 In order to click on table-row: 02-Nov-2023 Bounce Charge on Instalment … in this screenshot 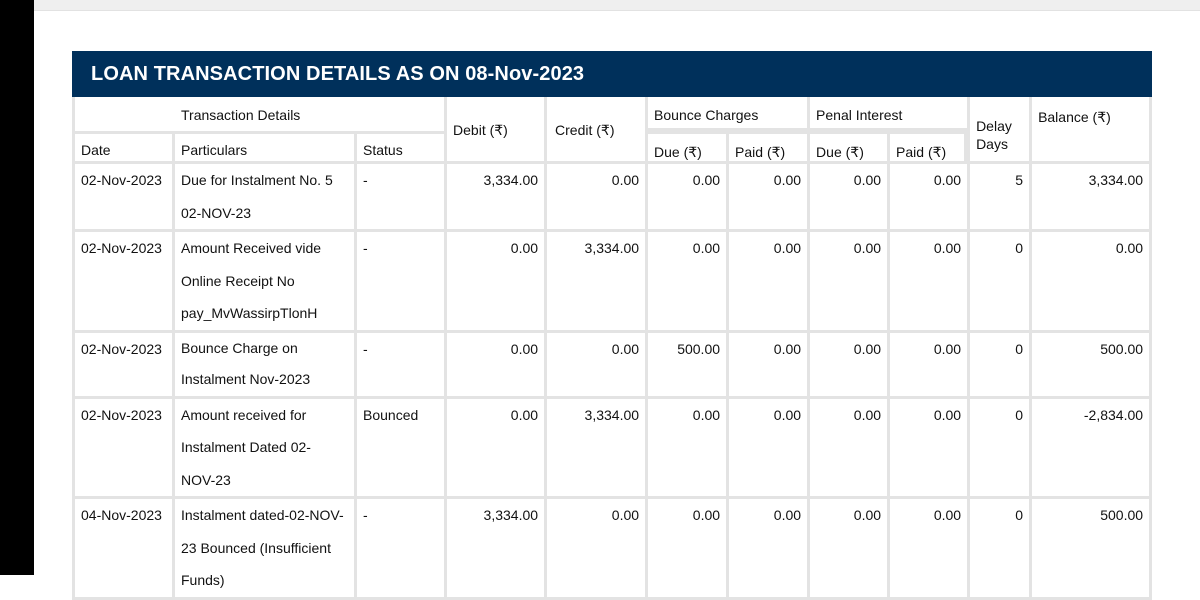, I will do `click(612, 365)`.